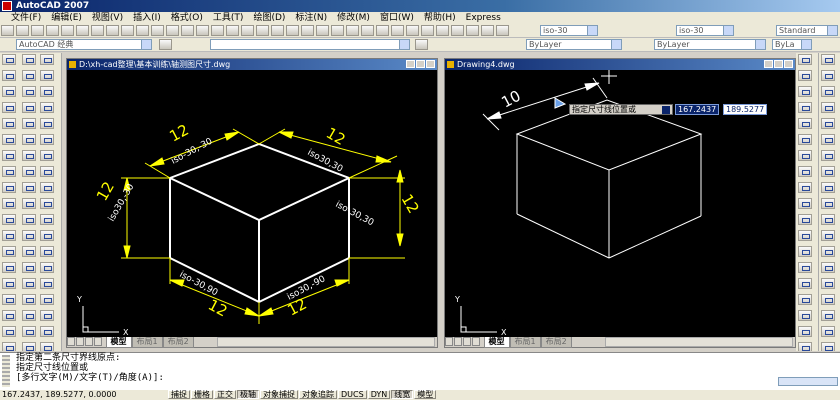 The height and width of the screenshot is (400, 840). Describe the element at coordinates (279, 394) in the screenshot. I see `status-mode-button: 对象捕捉` at that location.